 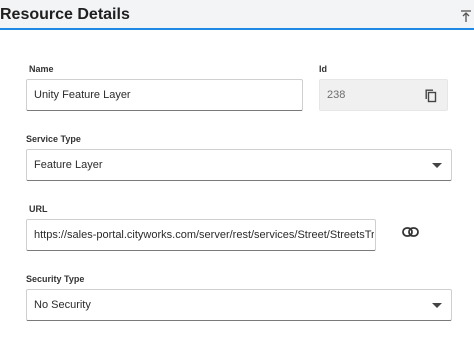 What do you see at coordinates (164, 95) in the screenshot?
I see `name-input: Unity Feature Layer` at bounding box center [164, 95].